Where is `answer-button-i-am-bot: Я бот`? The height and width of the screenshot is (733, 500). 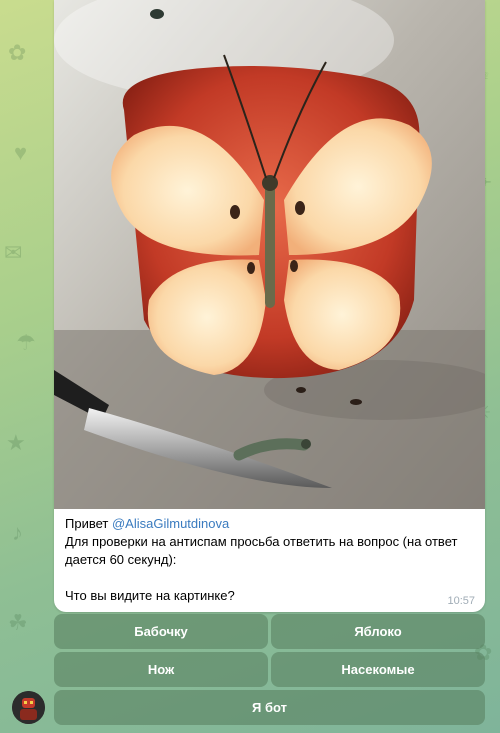
answer-button-i-am-bot: Я бот is located at coordinates (269, 707).